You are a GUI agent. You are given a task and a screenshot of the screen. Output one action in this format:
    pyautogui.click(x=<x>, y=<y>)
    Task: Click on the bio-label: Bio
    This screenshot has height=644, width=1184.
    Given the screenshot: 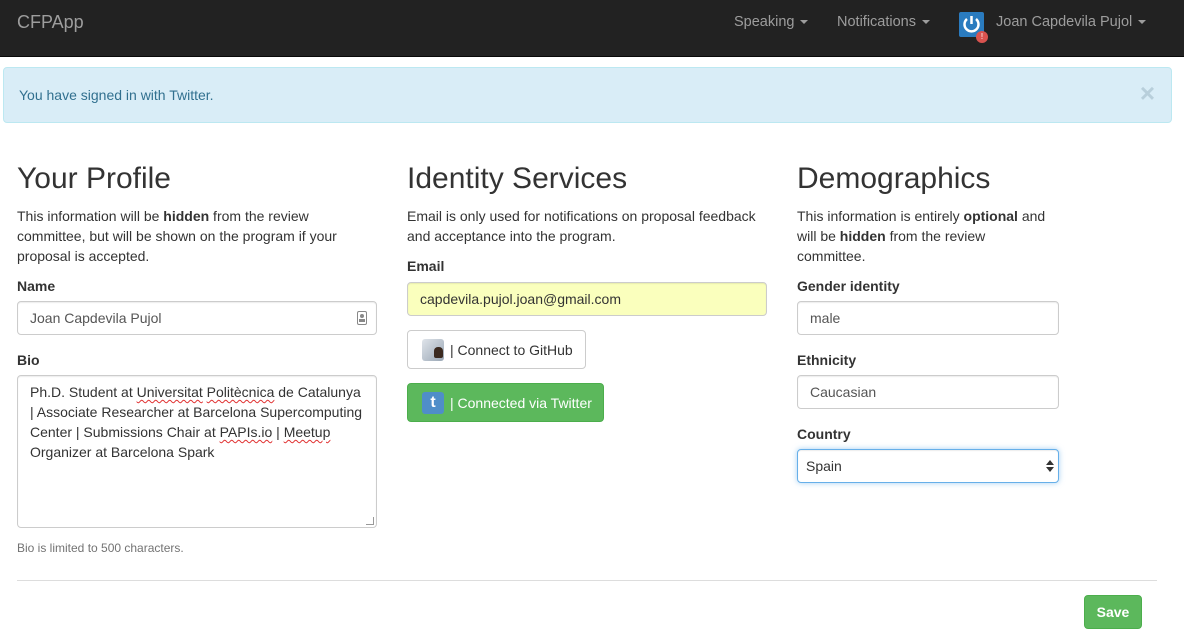 What is the action you would take?
    pyautogui.click(x=28, y=360)
    